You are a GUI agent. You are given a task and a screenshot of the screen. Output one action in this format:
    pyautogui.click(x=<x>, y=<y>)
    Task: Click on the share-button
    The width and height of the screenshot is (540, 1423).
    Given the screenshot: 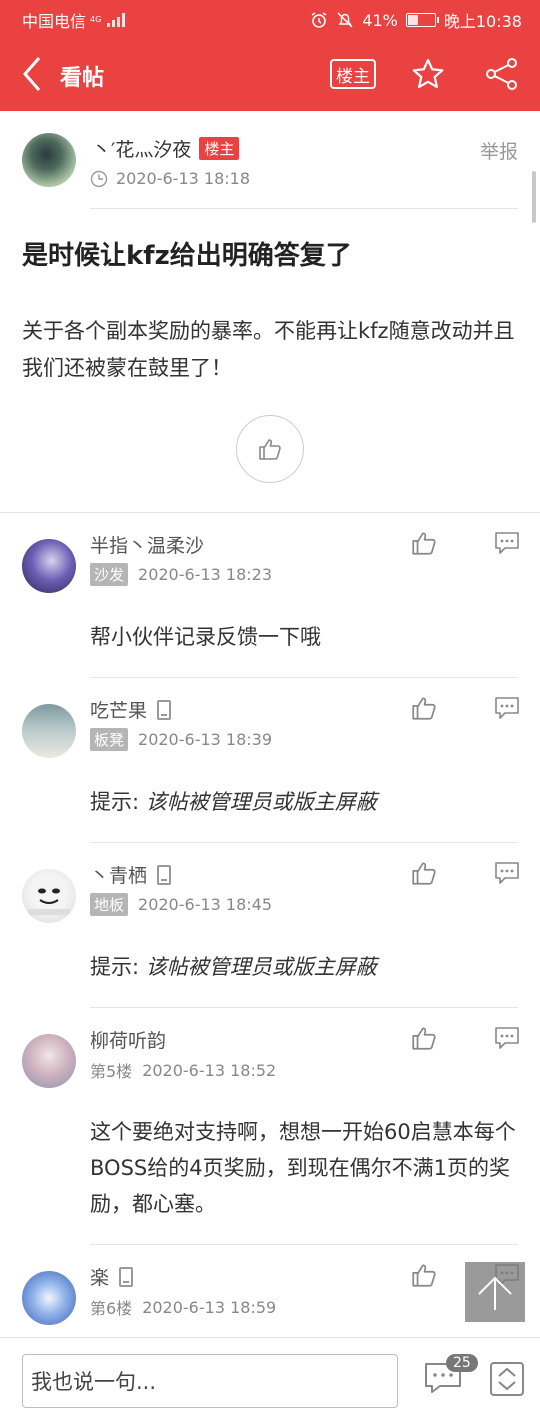 What is the action you would take?
    pyautogui.click(x=502, y=74)
    